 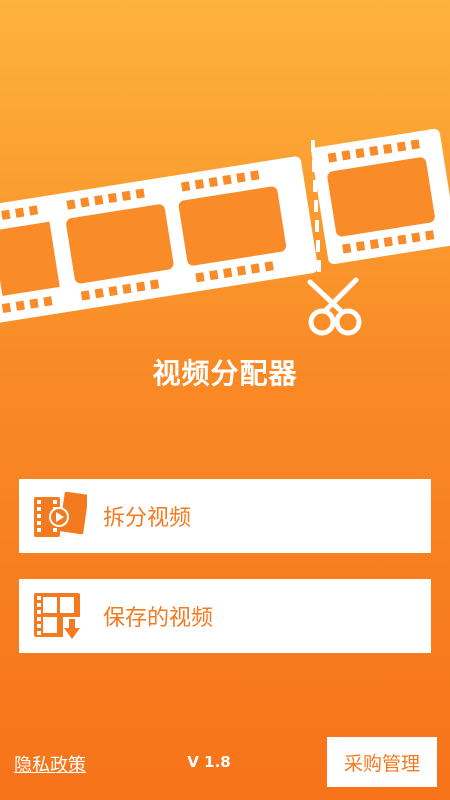 I want to click on split-video-label: 拆分视频, so click(x=147, y=518).